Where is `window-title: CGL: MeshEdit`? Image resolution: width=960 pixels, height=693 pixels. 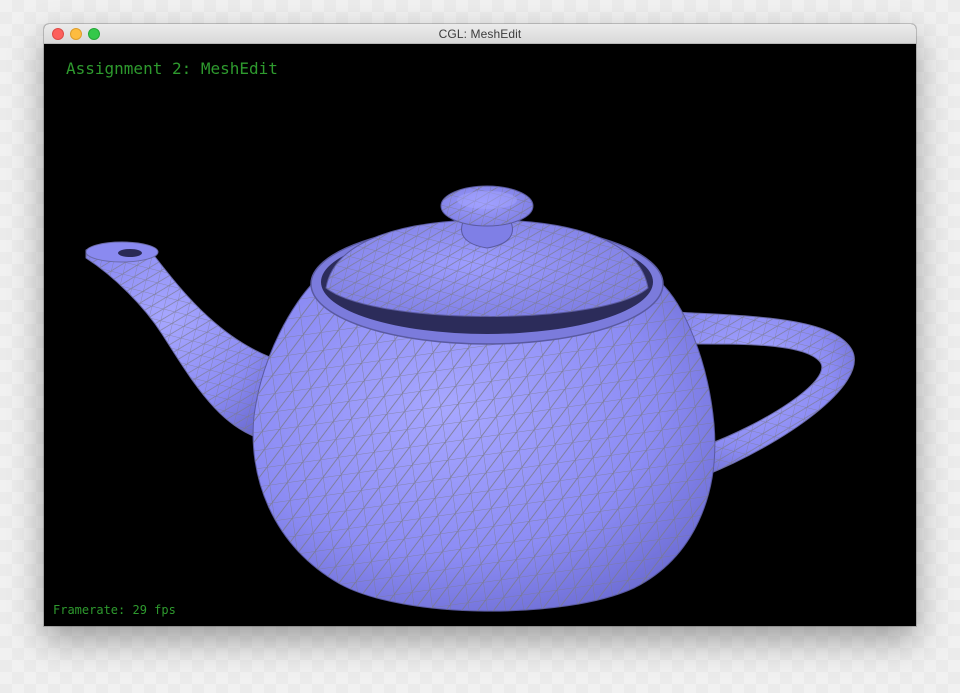
window-title: CGL: MeshEdit is located at coordinates (480, 34).